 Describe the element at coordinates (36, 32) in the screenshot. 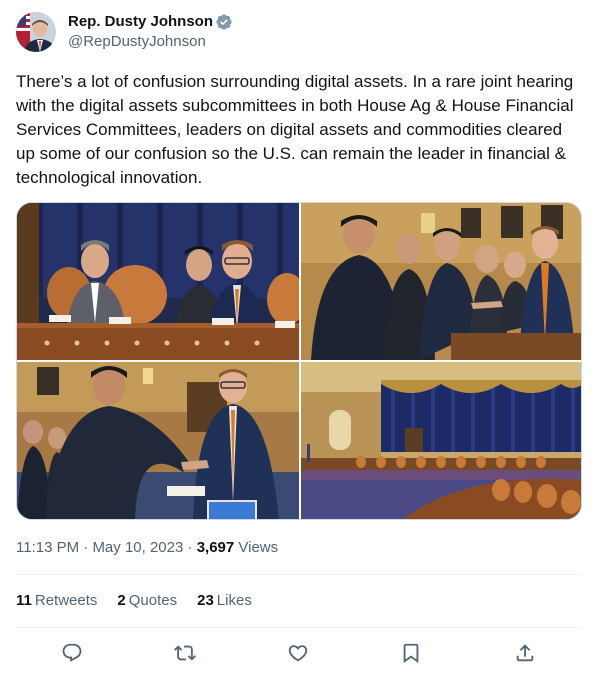

I see `avatar` at that location.